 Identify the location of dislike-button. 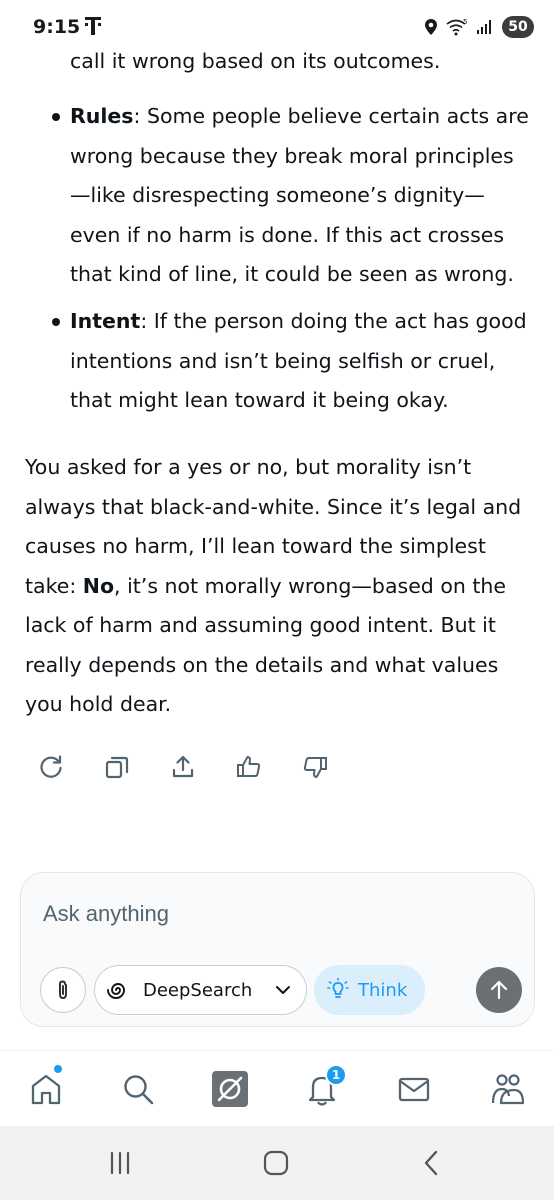
(315, 767).